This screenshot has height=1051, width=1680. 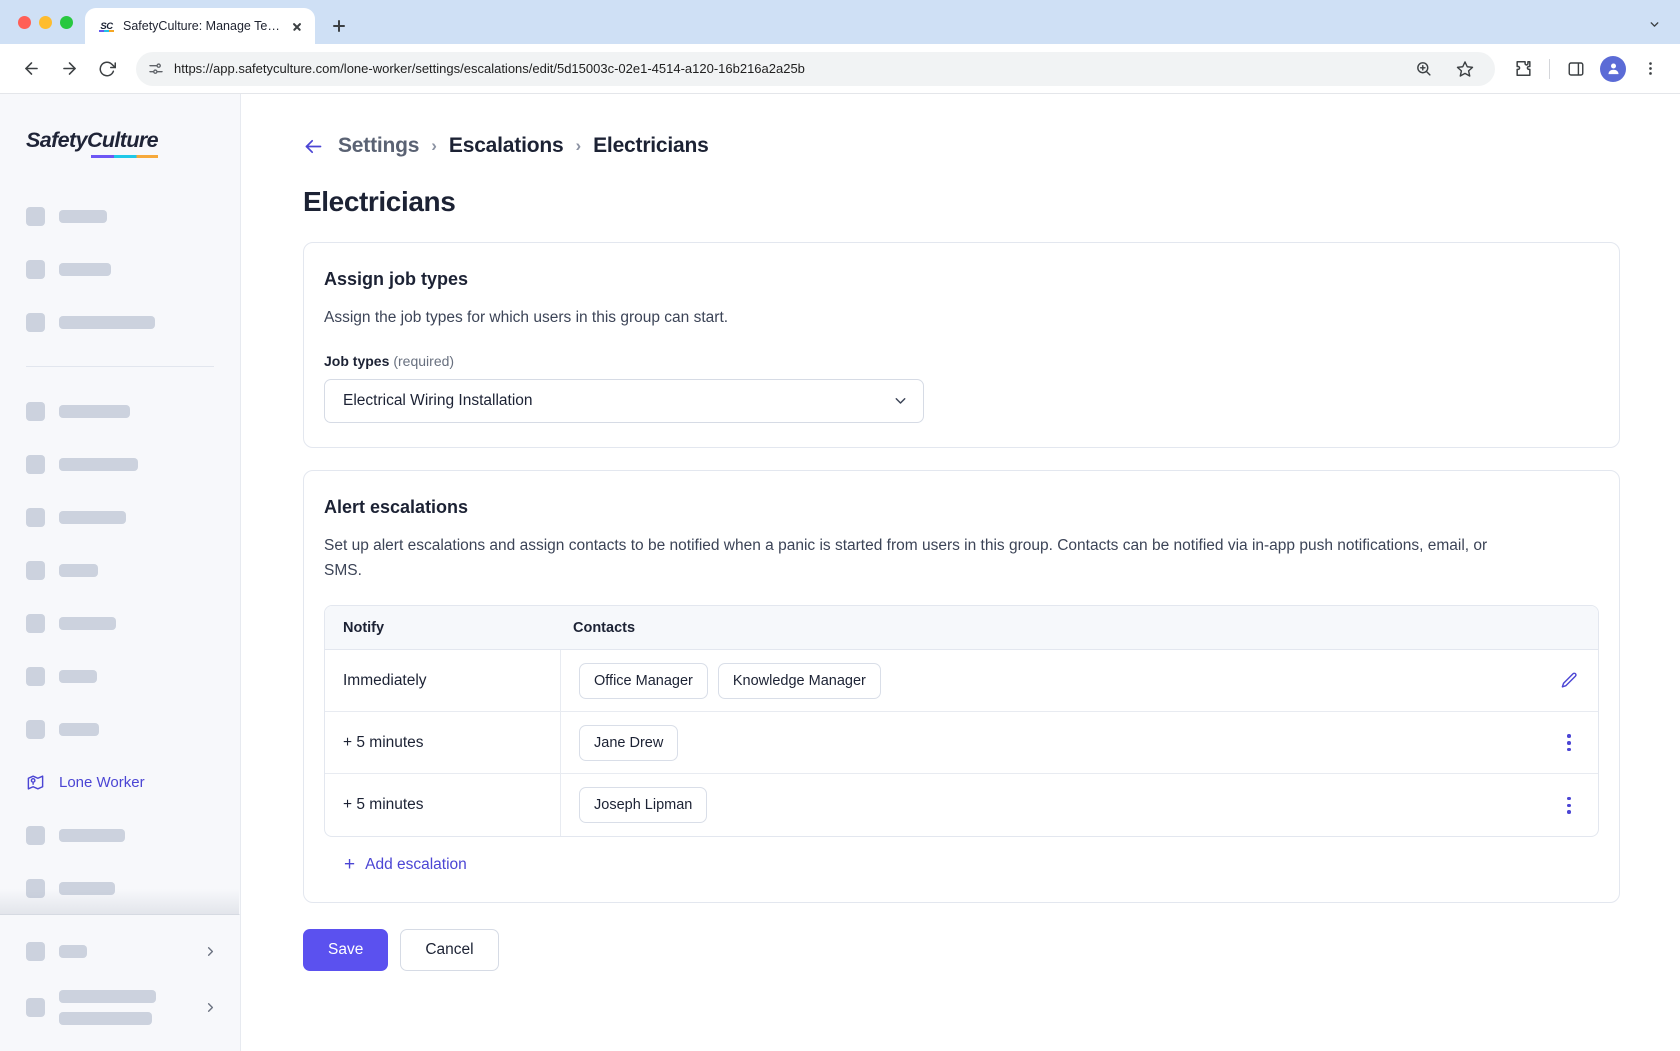 What do you see at coordinates (45, 22) in the screenshot?
I see `minimize-window-button` at bounding box center [45, 22].